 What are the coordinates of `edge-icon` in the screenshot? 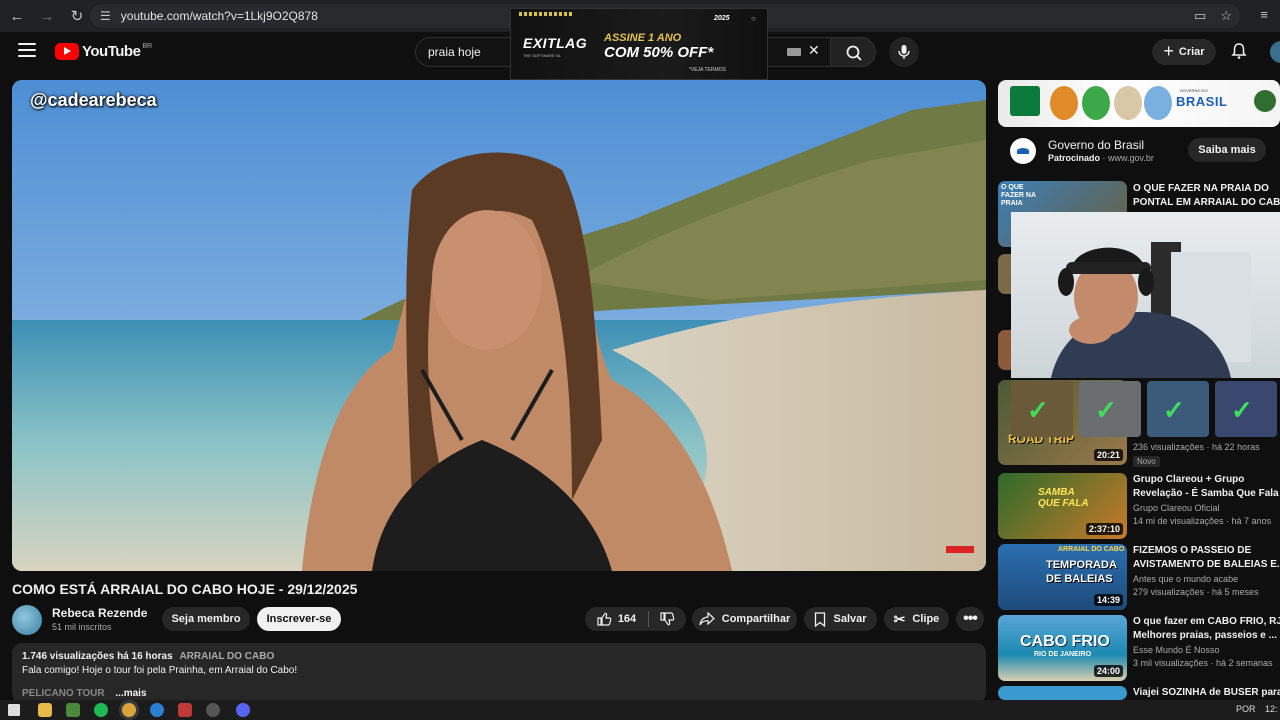 It's located at (157, 710).